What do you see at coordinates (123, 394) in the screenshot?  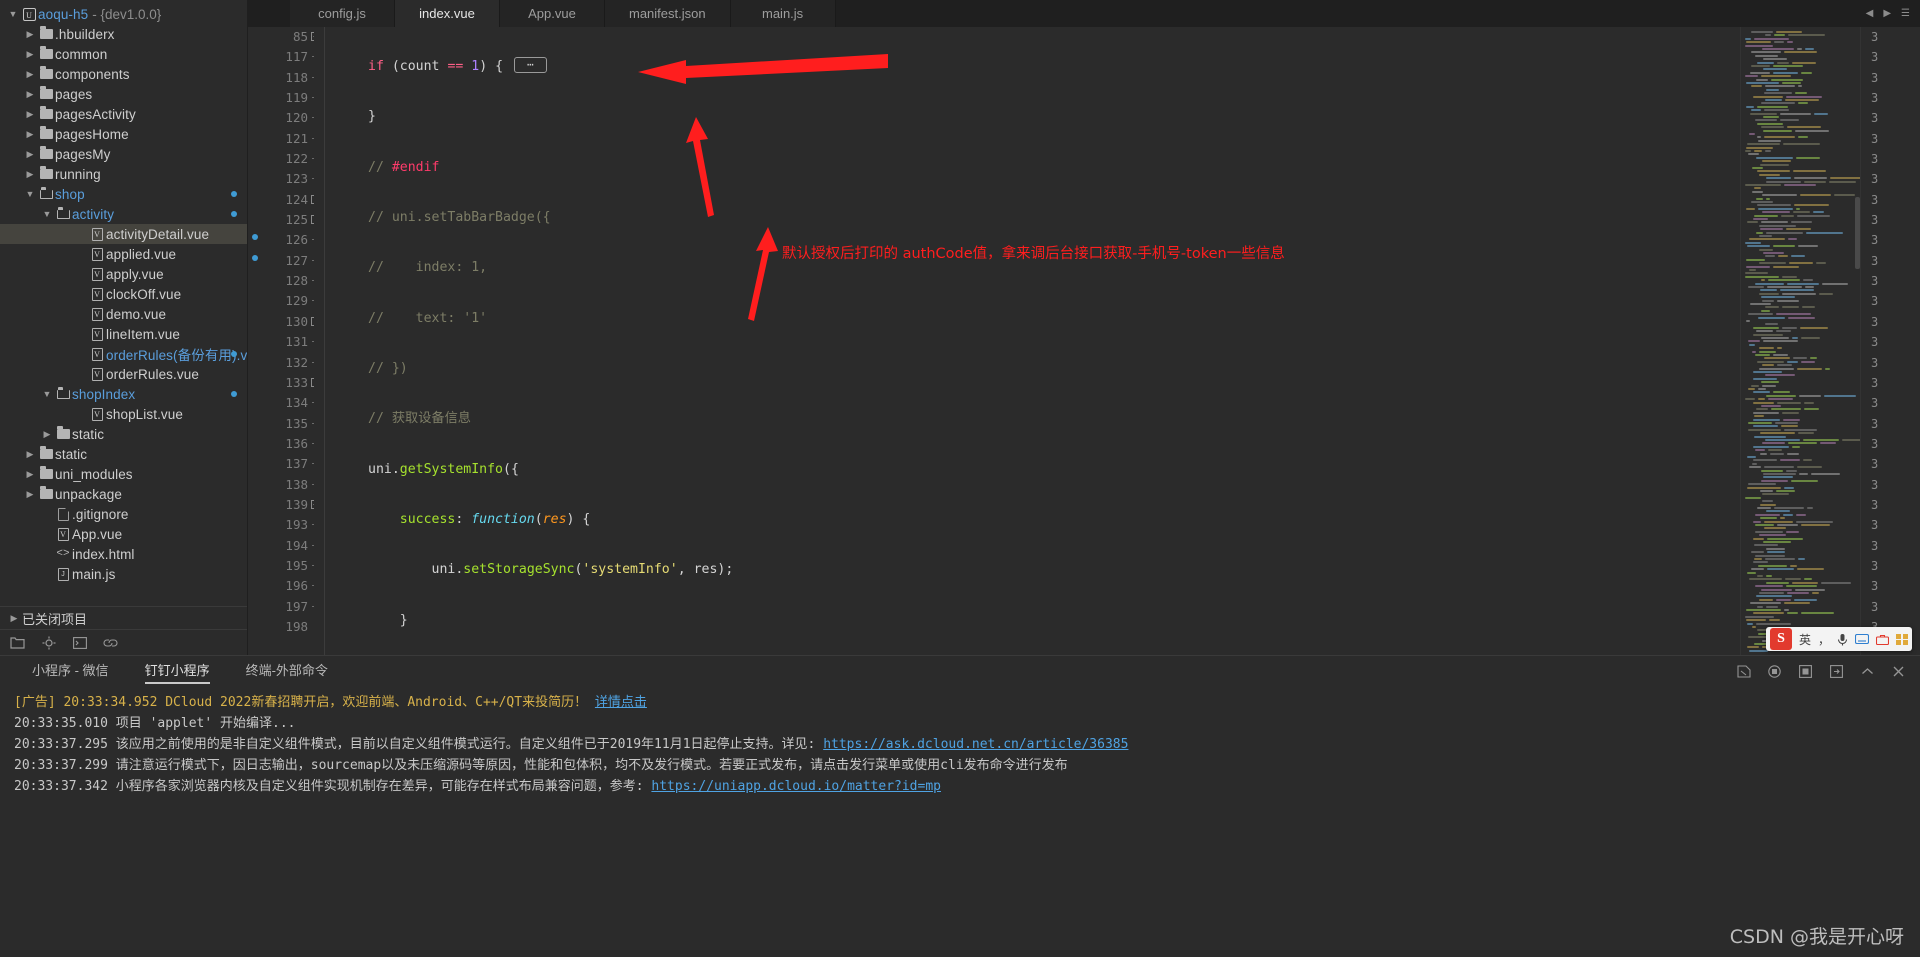 I see `tree-item-shopindex: ▼ shopIndex` at bounding box center [123, 394].